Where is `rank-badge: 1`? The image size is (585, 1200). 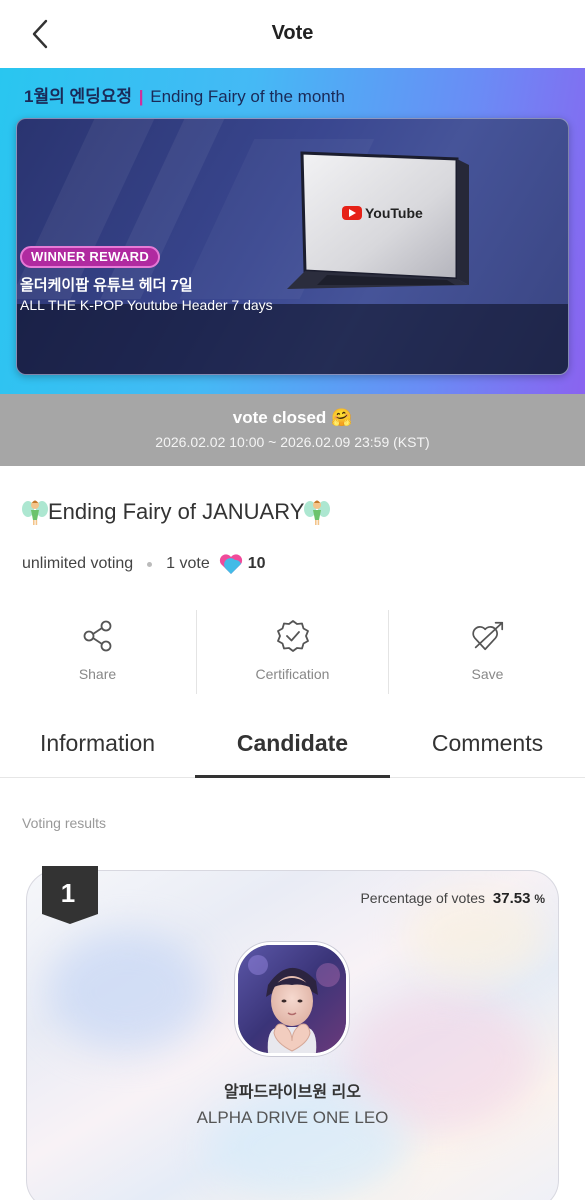
rank-badge: 1 is located at coordinates (70, 895).